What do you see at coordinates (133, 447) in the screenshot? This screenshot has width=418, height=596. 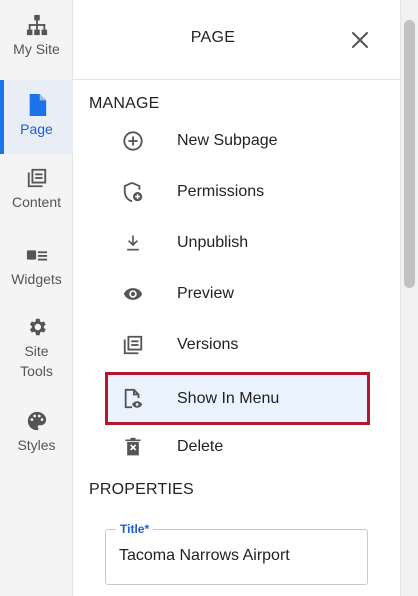 I see `trash-icon` at bounding box center [133, 447].